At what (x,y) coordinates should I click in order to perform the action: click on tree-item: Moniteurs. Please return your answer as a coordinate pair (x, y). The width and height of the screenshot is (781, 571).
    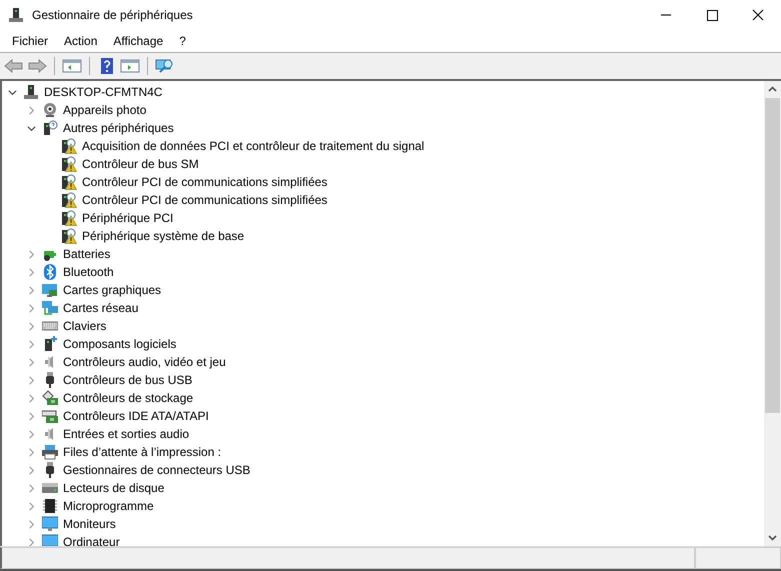
    Looking at the image, I should click on (89, 524).